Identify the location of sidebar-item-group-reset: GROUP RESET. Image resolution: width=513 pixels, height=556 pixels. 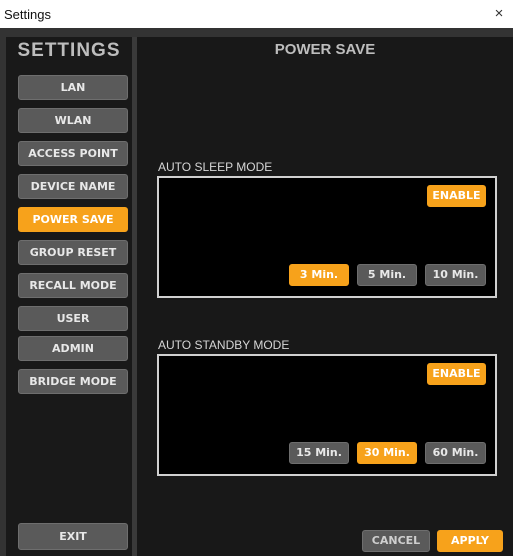
(73, 252).